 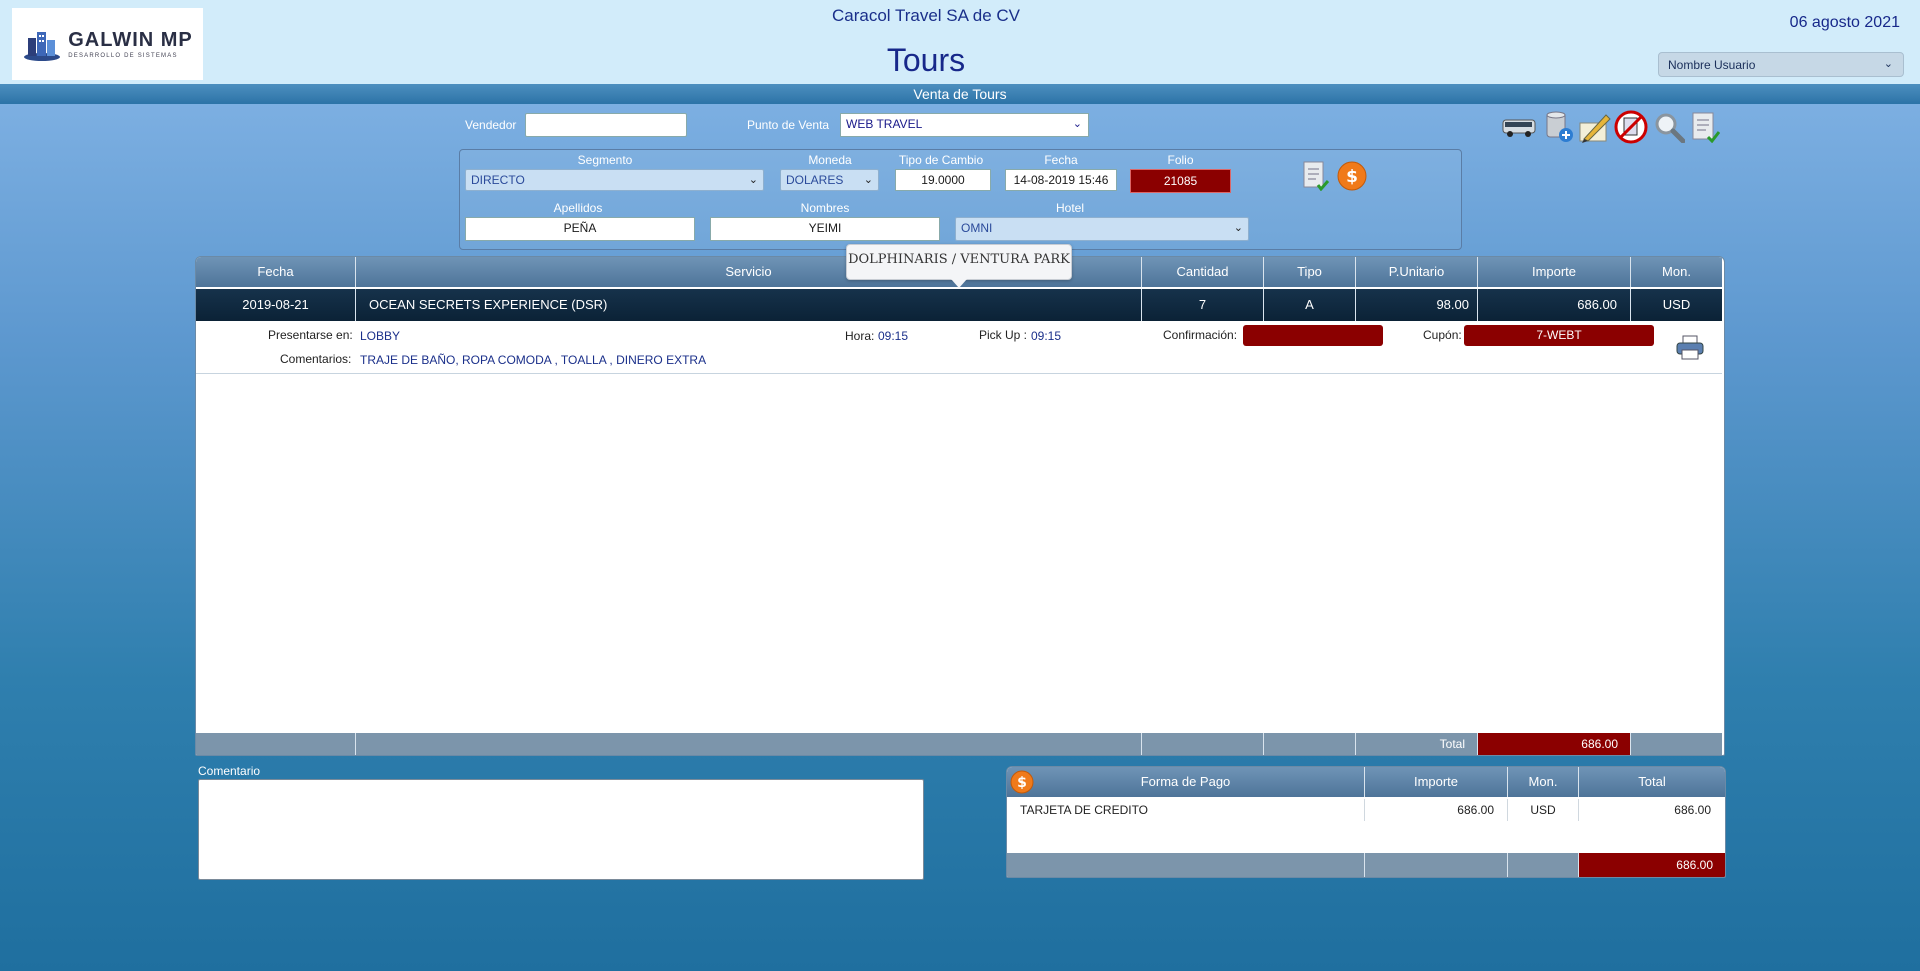 What do you see at coordinates (964, 125) in the screenshot?
I see `punto-venta-select: WEB TRAVEL ⌄` at bounding box center [964, 125].